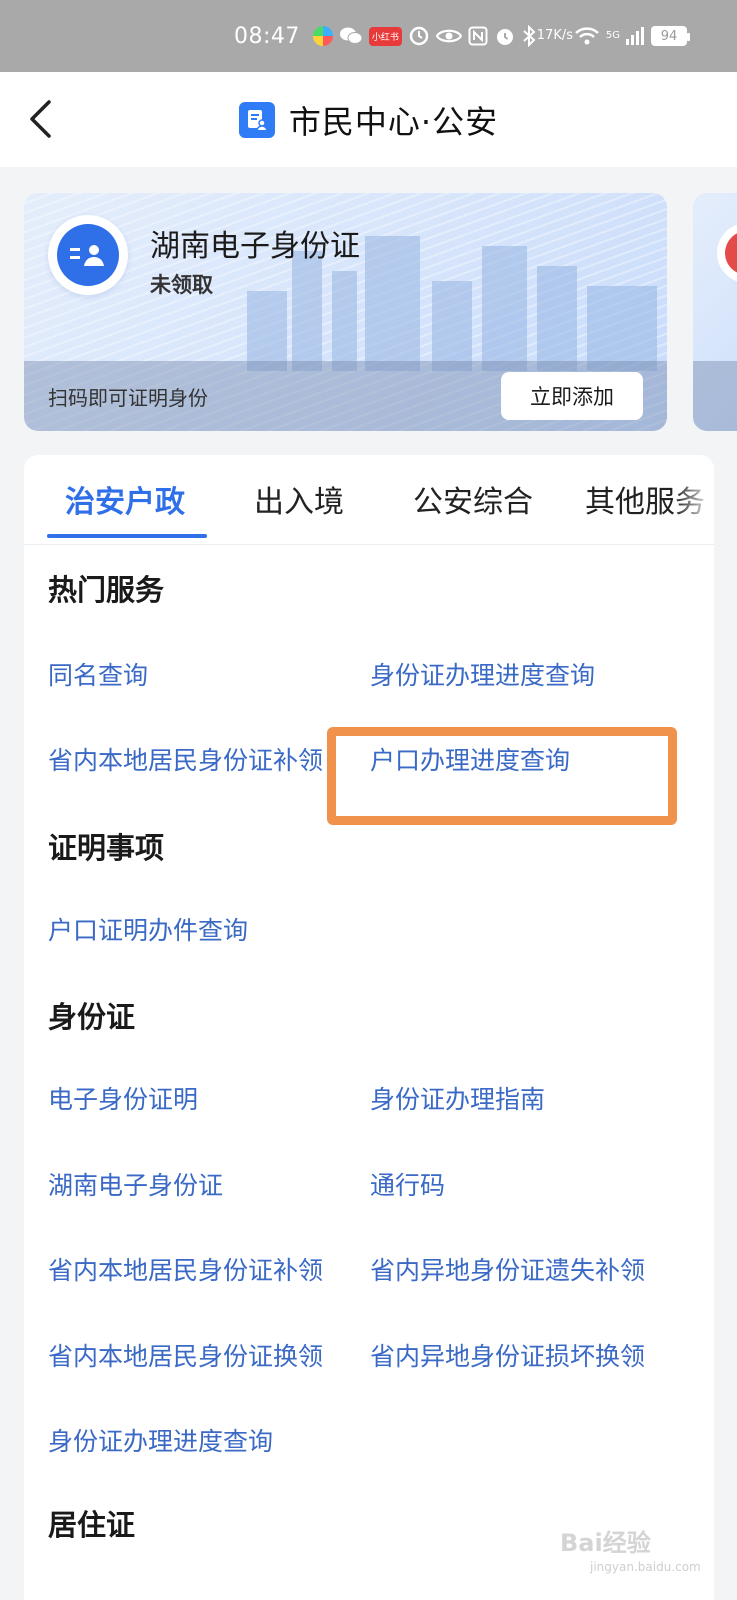 This screenshot has width=737, height=1600. Describe the element at coordinates (106, 848) in the screenshot. I see `section-title-certificate: 证明事项` at that location.